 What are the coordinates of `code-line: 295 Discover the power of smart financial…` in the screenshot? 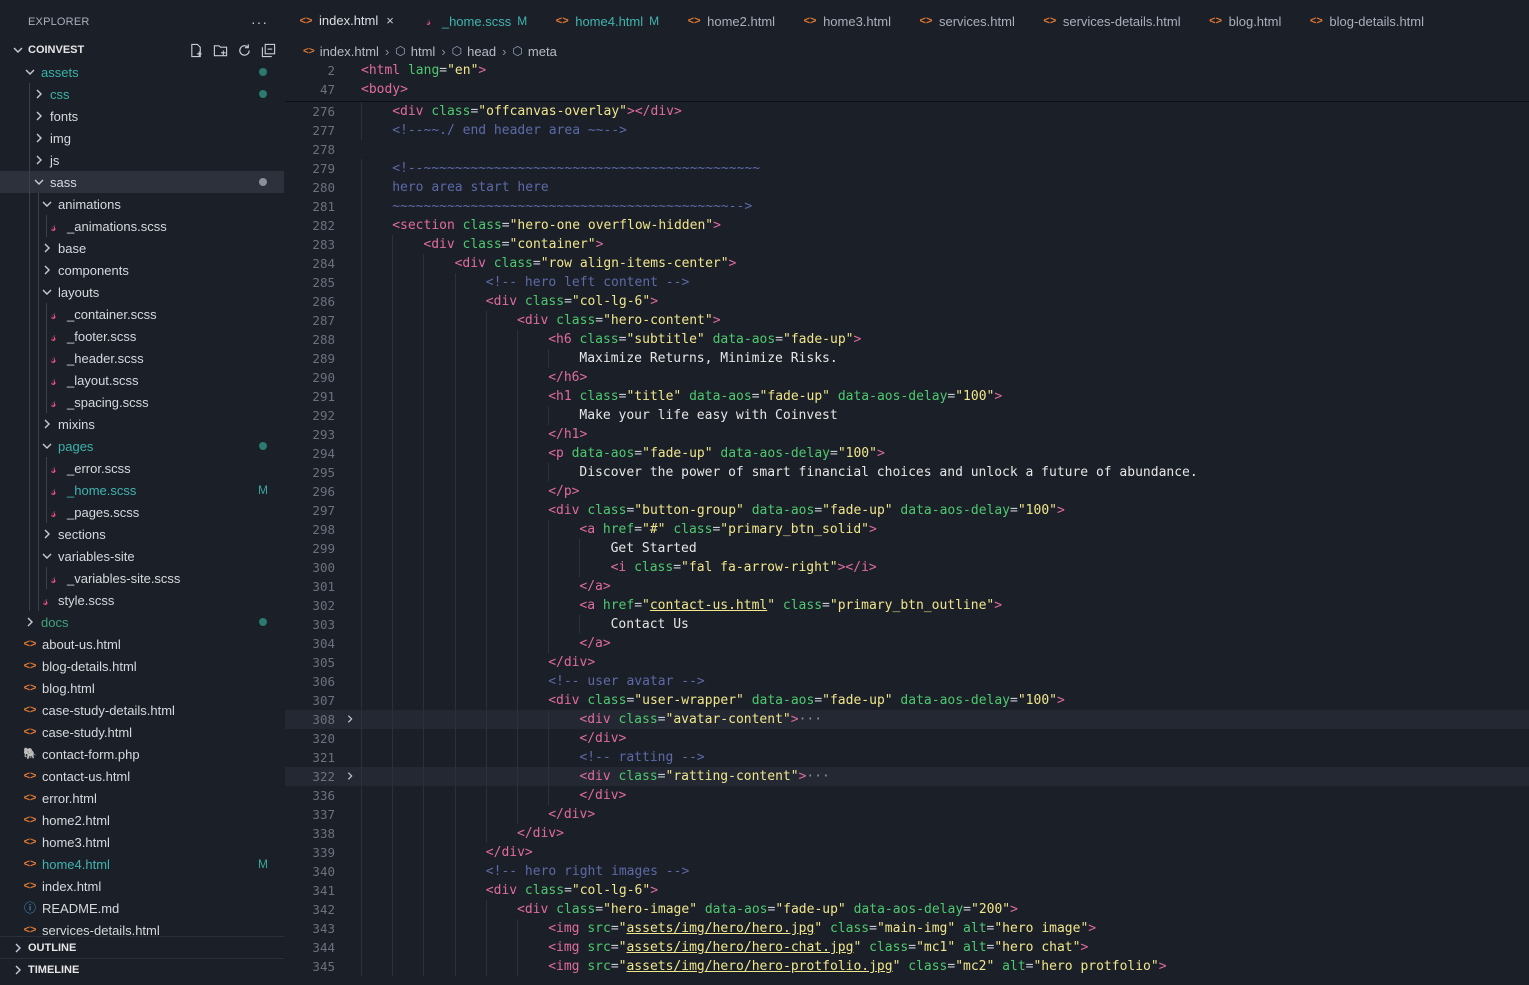 It's located at (907, 472).